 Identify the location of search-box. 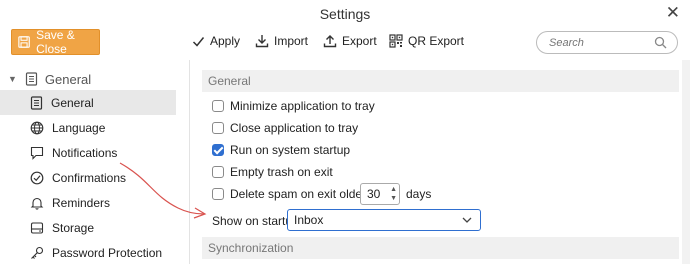
(607, 42).